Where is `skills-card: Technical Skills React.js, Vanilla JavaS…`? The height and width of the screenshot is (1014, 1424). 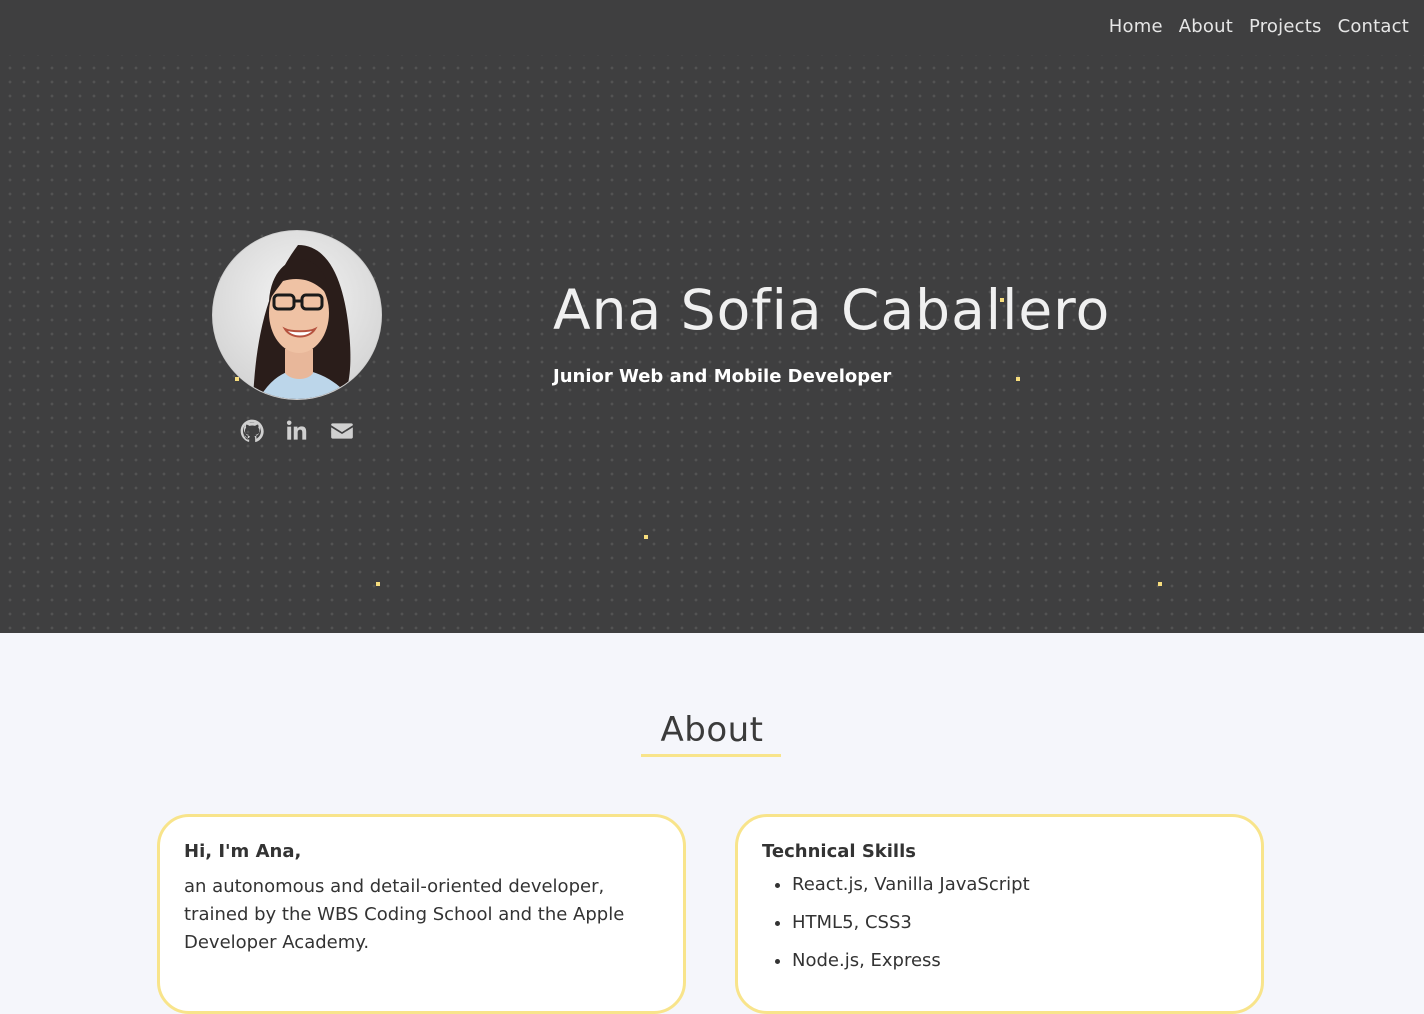
skills-card: Technical Skills React.js, Vanilla JavaS… is located at coordinates (999, 914).